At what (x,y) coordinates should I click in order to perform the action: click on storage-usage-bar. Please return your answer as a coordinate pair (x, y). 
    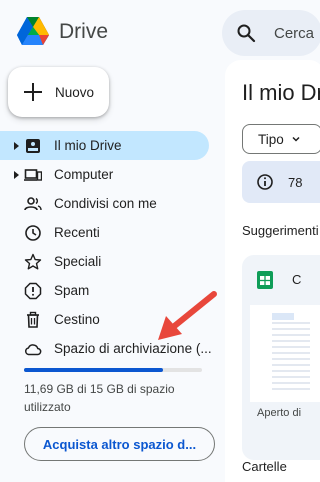
    Looking at the image, I should click on (113, 370).